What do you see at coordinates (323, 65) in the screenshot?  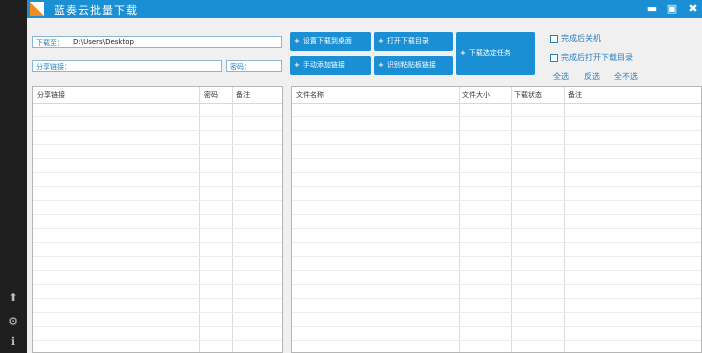 I see `manual-add-link-label: 手动添加链接` at bounding box center [323, 65].